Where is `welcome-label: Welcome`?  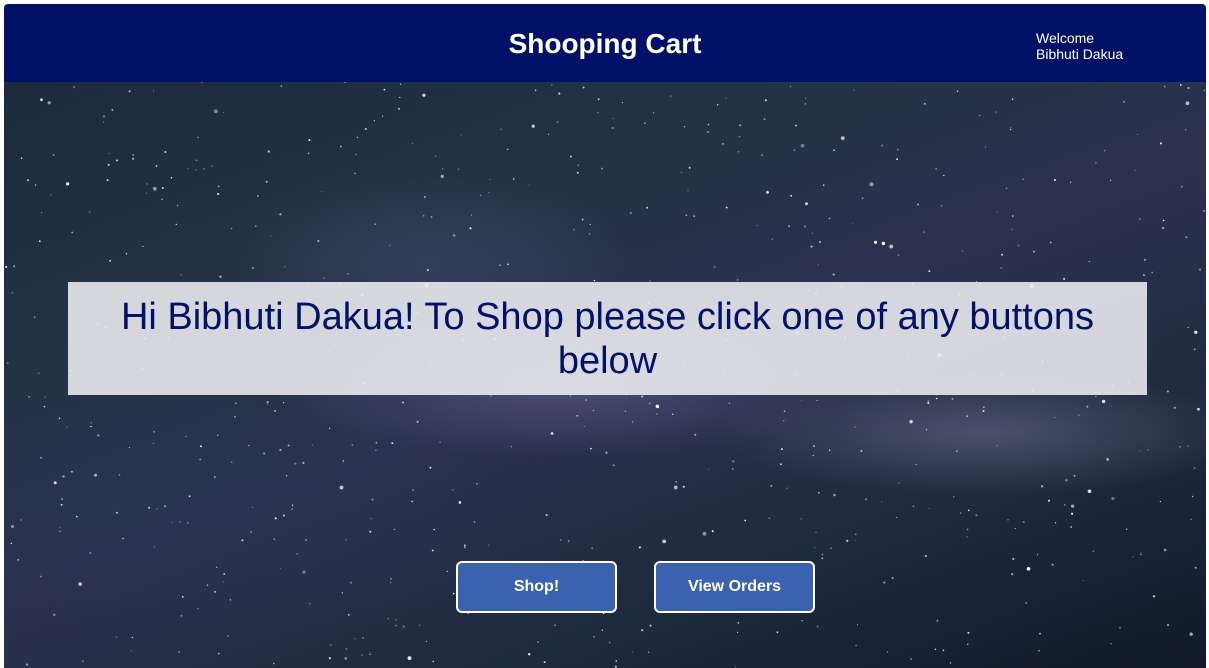 welcome-label: Welcome is located at coordinates (1065, 38).